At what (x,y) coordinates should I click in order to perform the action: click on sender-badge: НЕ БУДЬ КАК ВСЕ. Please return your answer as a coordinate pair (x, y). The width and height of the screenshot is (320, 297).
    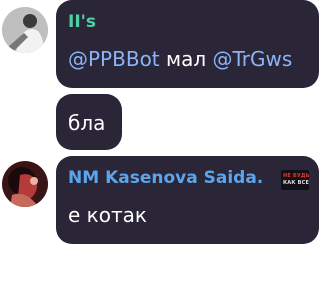
    Looking at the image, I should click on (295, 180).